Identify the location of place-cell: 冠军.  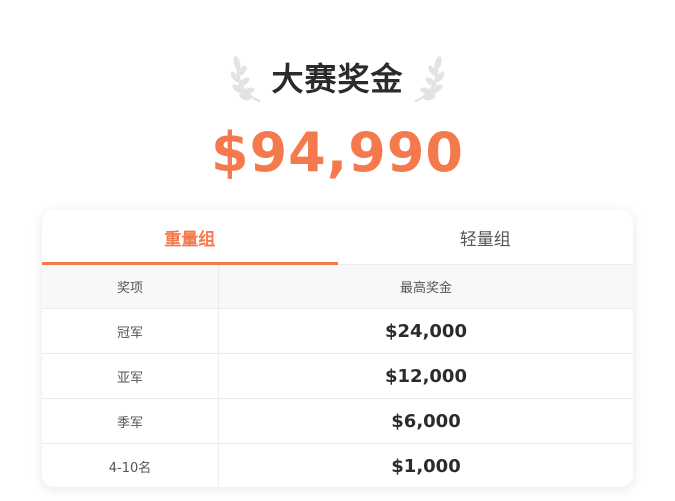
(130, 331).